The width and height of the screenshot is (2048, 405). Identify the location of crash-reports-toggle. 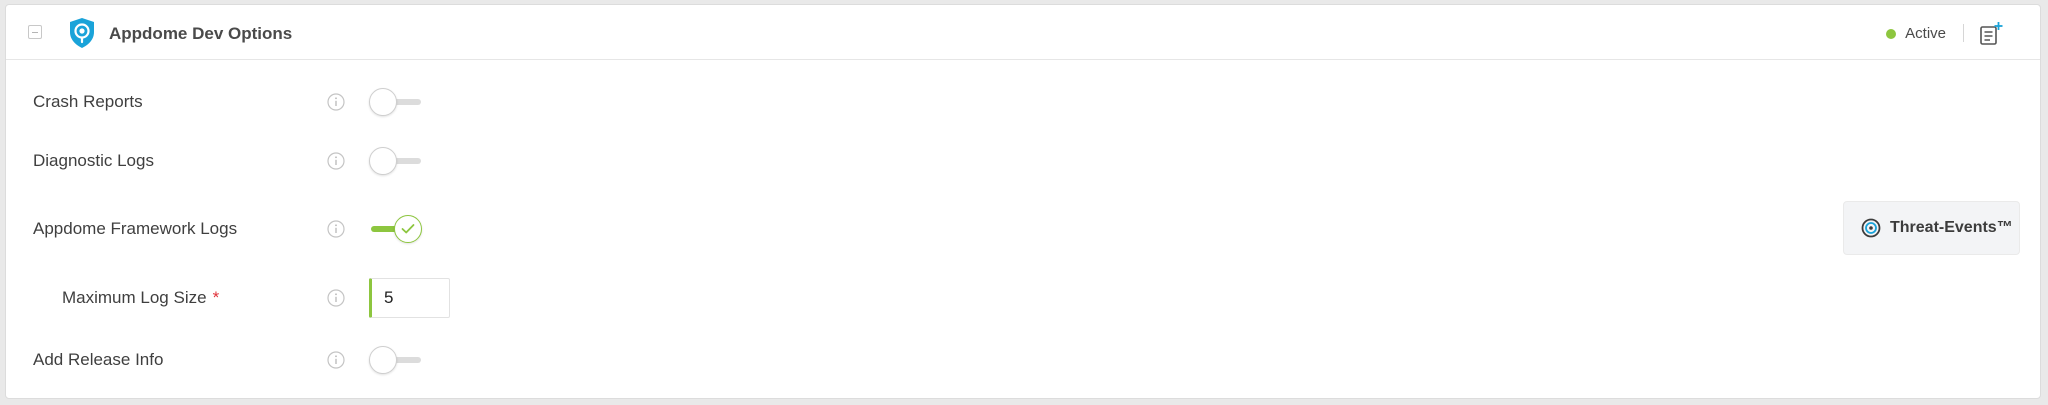
(397, 102).